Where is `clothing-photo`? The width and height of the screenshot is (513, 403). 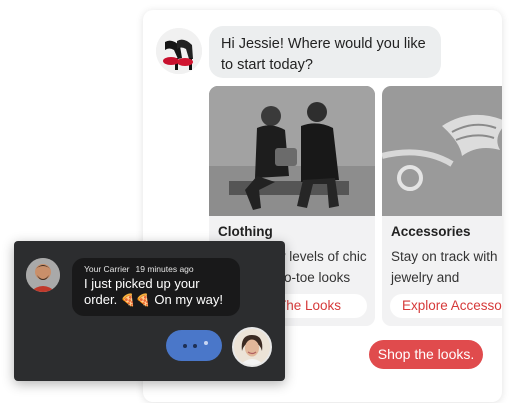
clothing-photo is located at coordinates (292, 151).